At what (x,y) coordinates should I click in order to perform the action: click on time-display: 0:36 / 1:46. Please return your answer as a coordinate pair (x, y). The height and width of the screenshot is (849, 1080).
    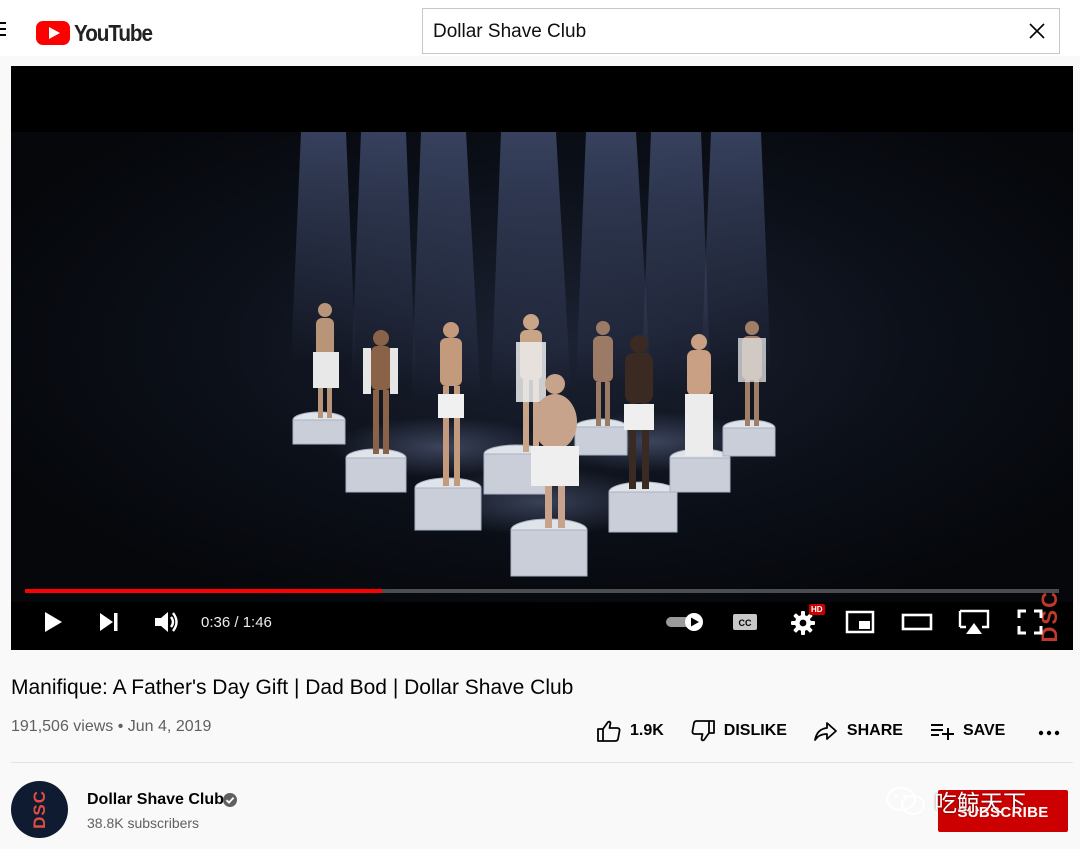
    Looking at the image, I should click on (236, 622).